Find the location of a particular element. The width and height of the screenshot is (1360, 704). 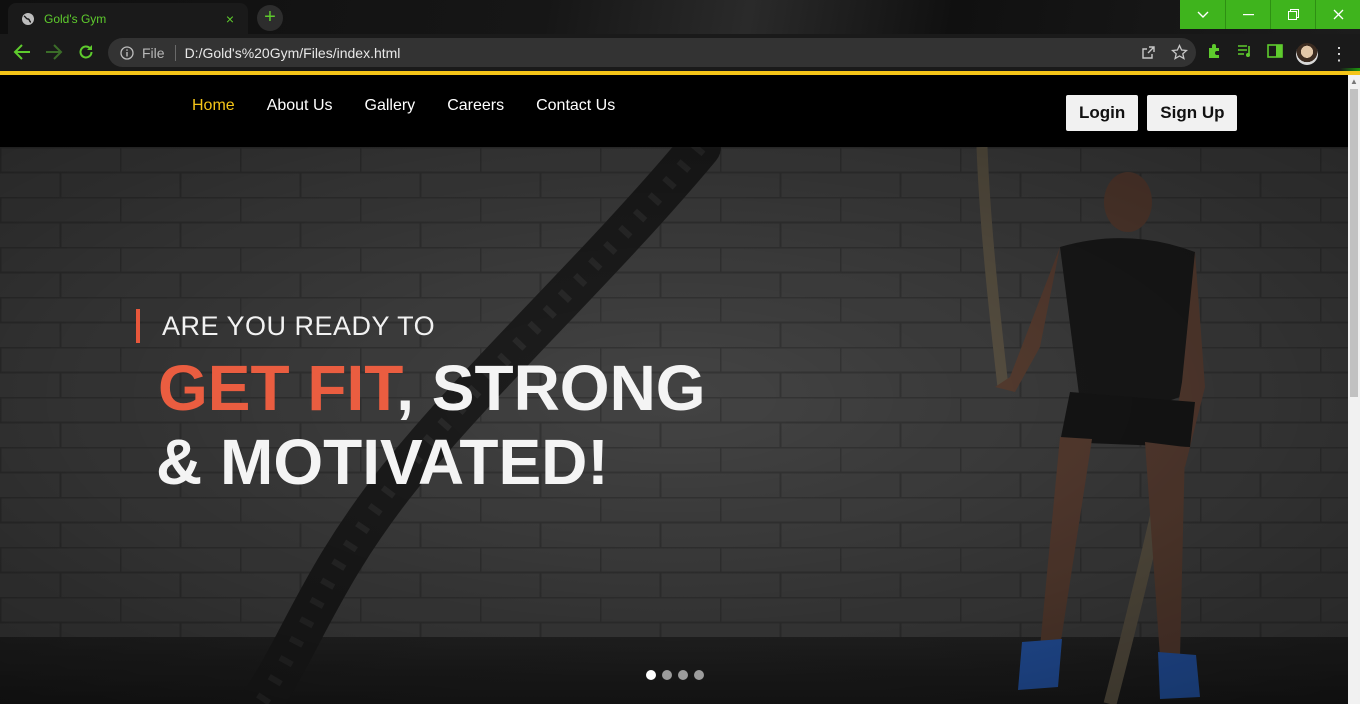

nav-home: Home is located at coordinates (213, 106).